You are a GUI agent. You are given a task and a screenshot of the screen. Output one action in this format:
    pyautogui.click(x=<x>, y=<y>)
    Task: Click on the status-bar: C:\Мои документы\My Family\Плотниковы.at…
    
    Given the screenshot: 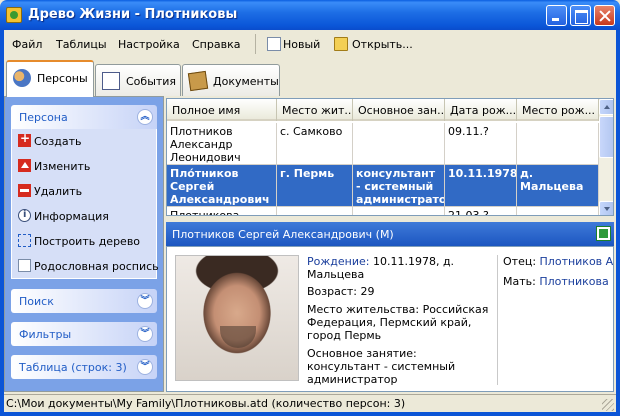 What is the action you would take?
    pyautogui.click(x=310, y=403)
    